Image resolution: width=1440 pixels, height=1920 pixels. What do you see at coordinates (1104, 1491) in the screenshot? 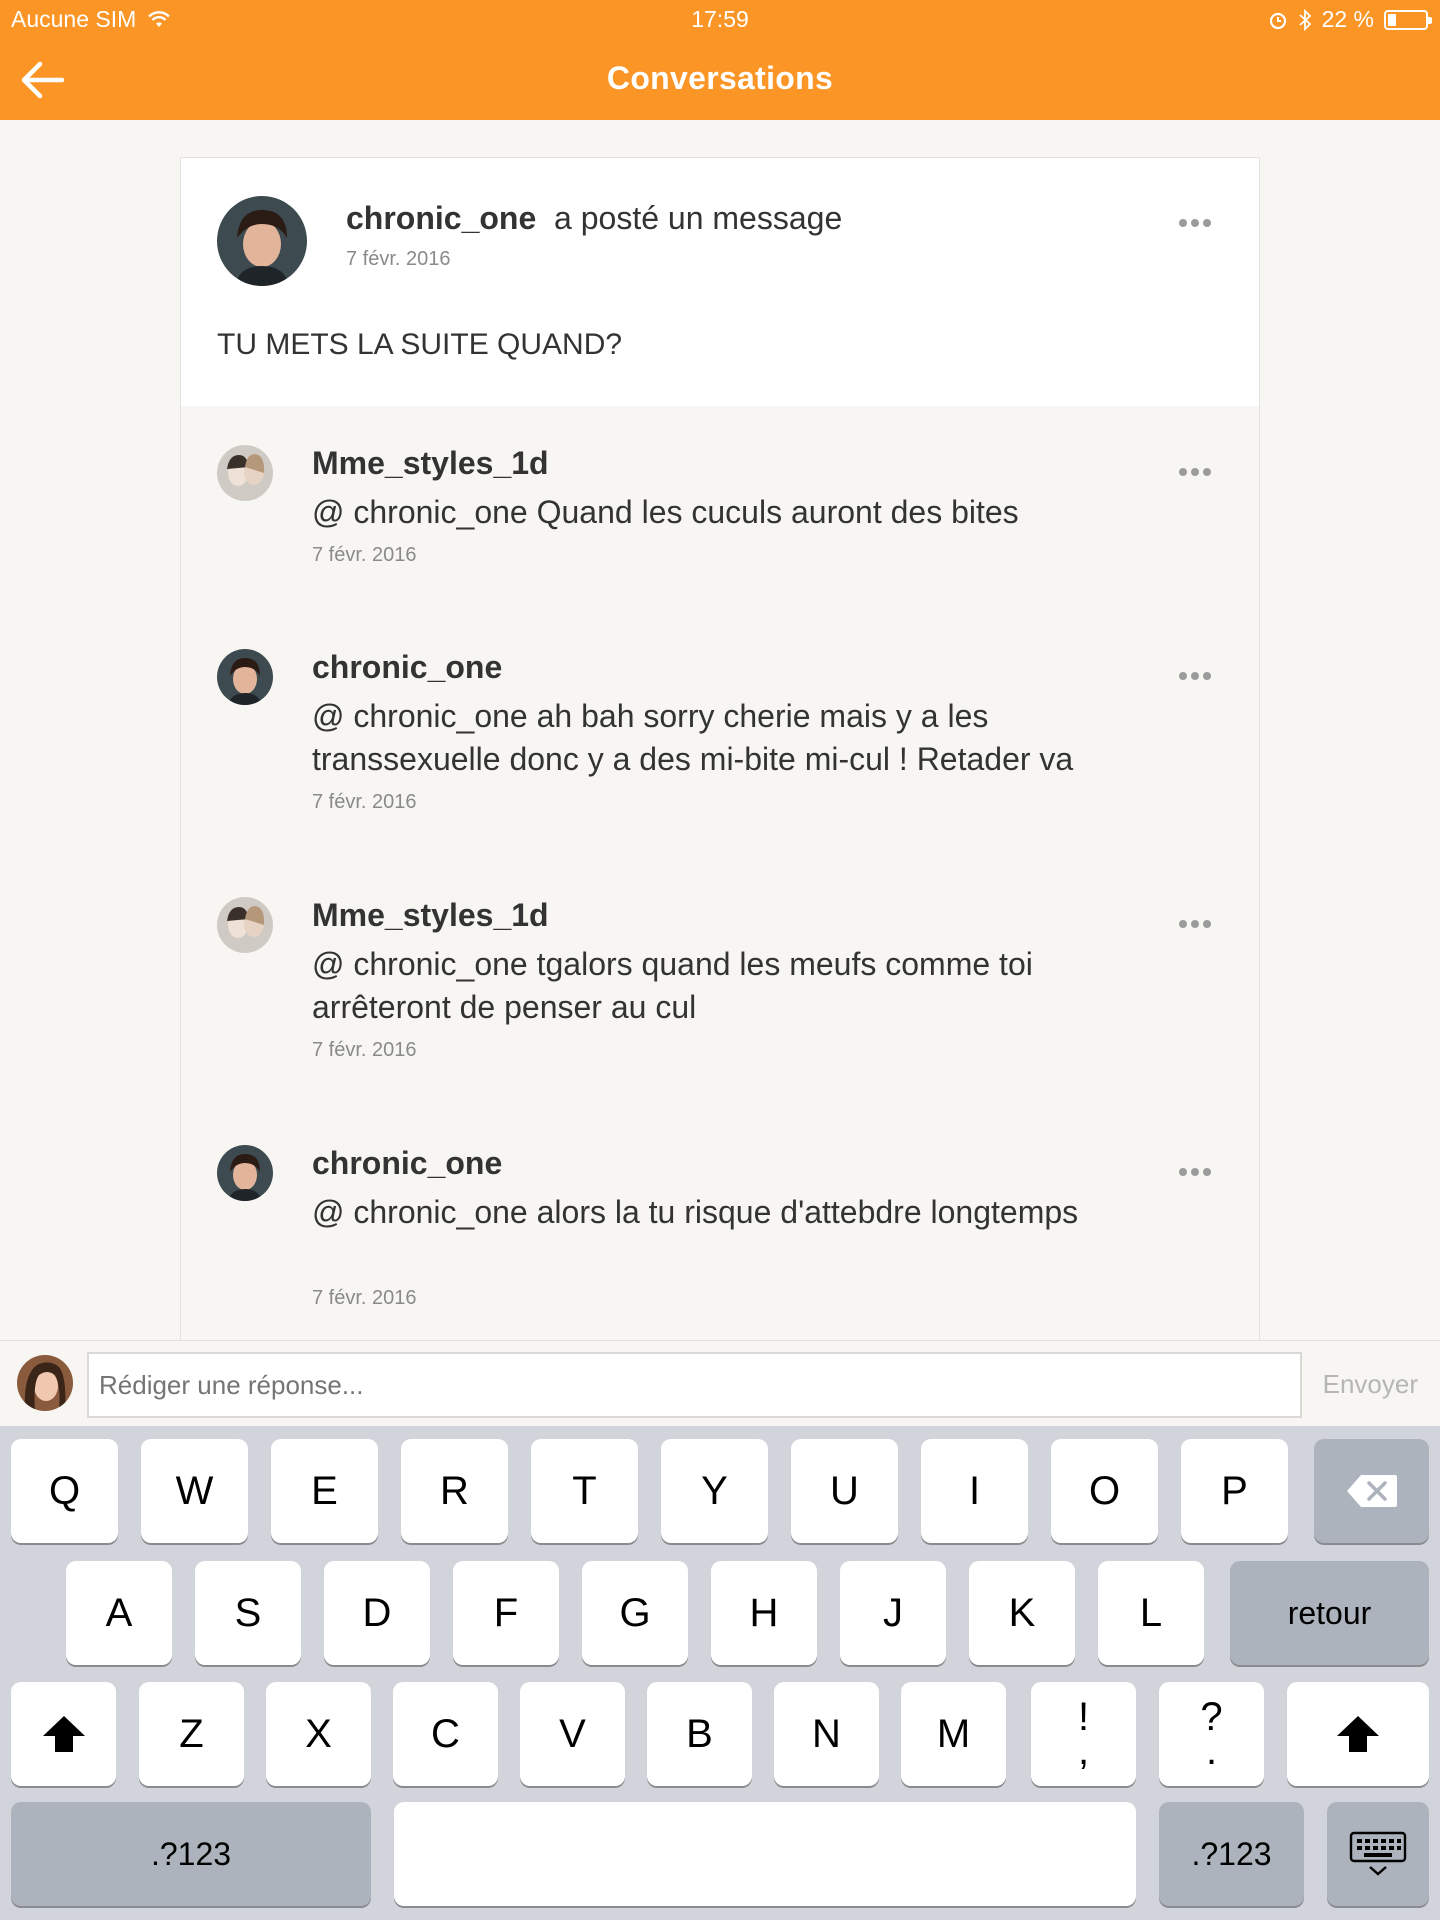
I see `key-o: O` at bounding box center [1104, 1491].